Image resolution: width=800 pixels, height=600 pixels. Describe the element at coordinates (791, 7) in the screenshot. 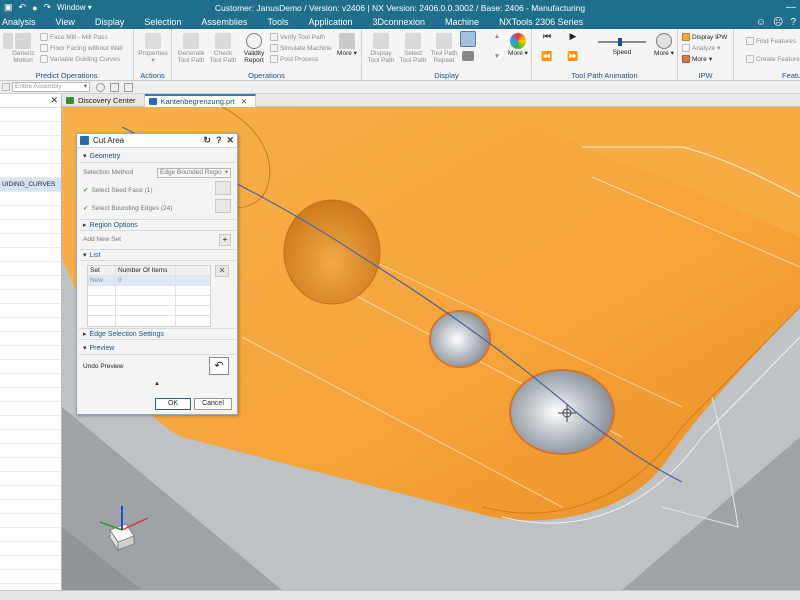

I see `minimize-icon: —` at that location.